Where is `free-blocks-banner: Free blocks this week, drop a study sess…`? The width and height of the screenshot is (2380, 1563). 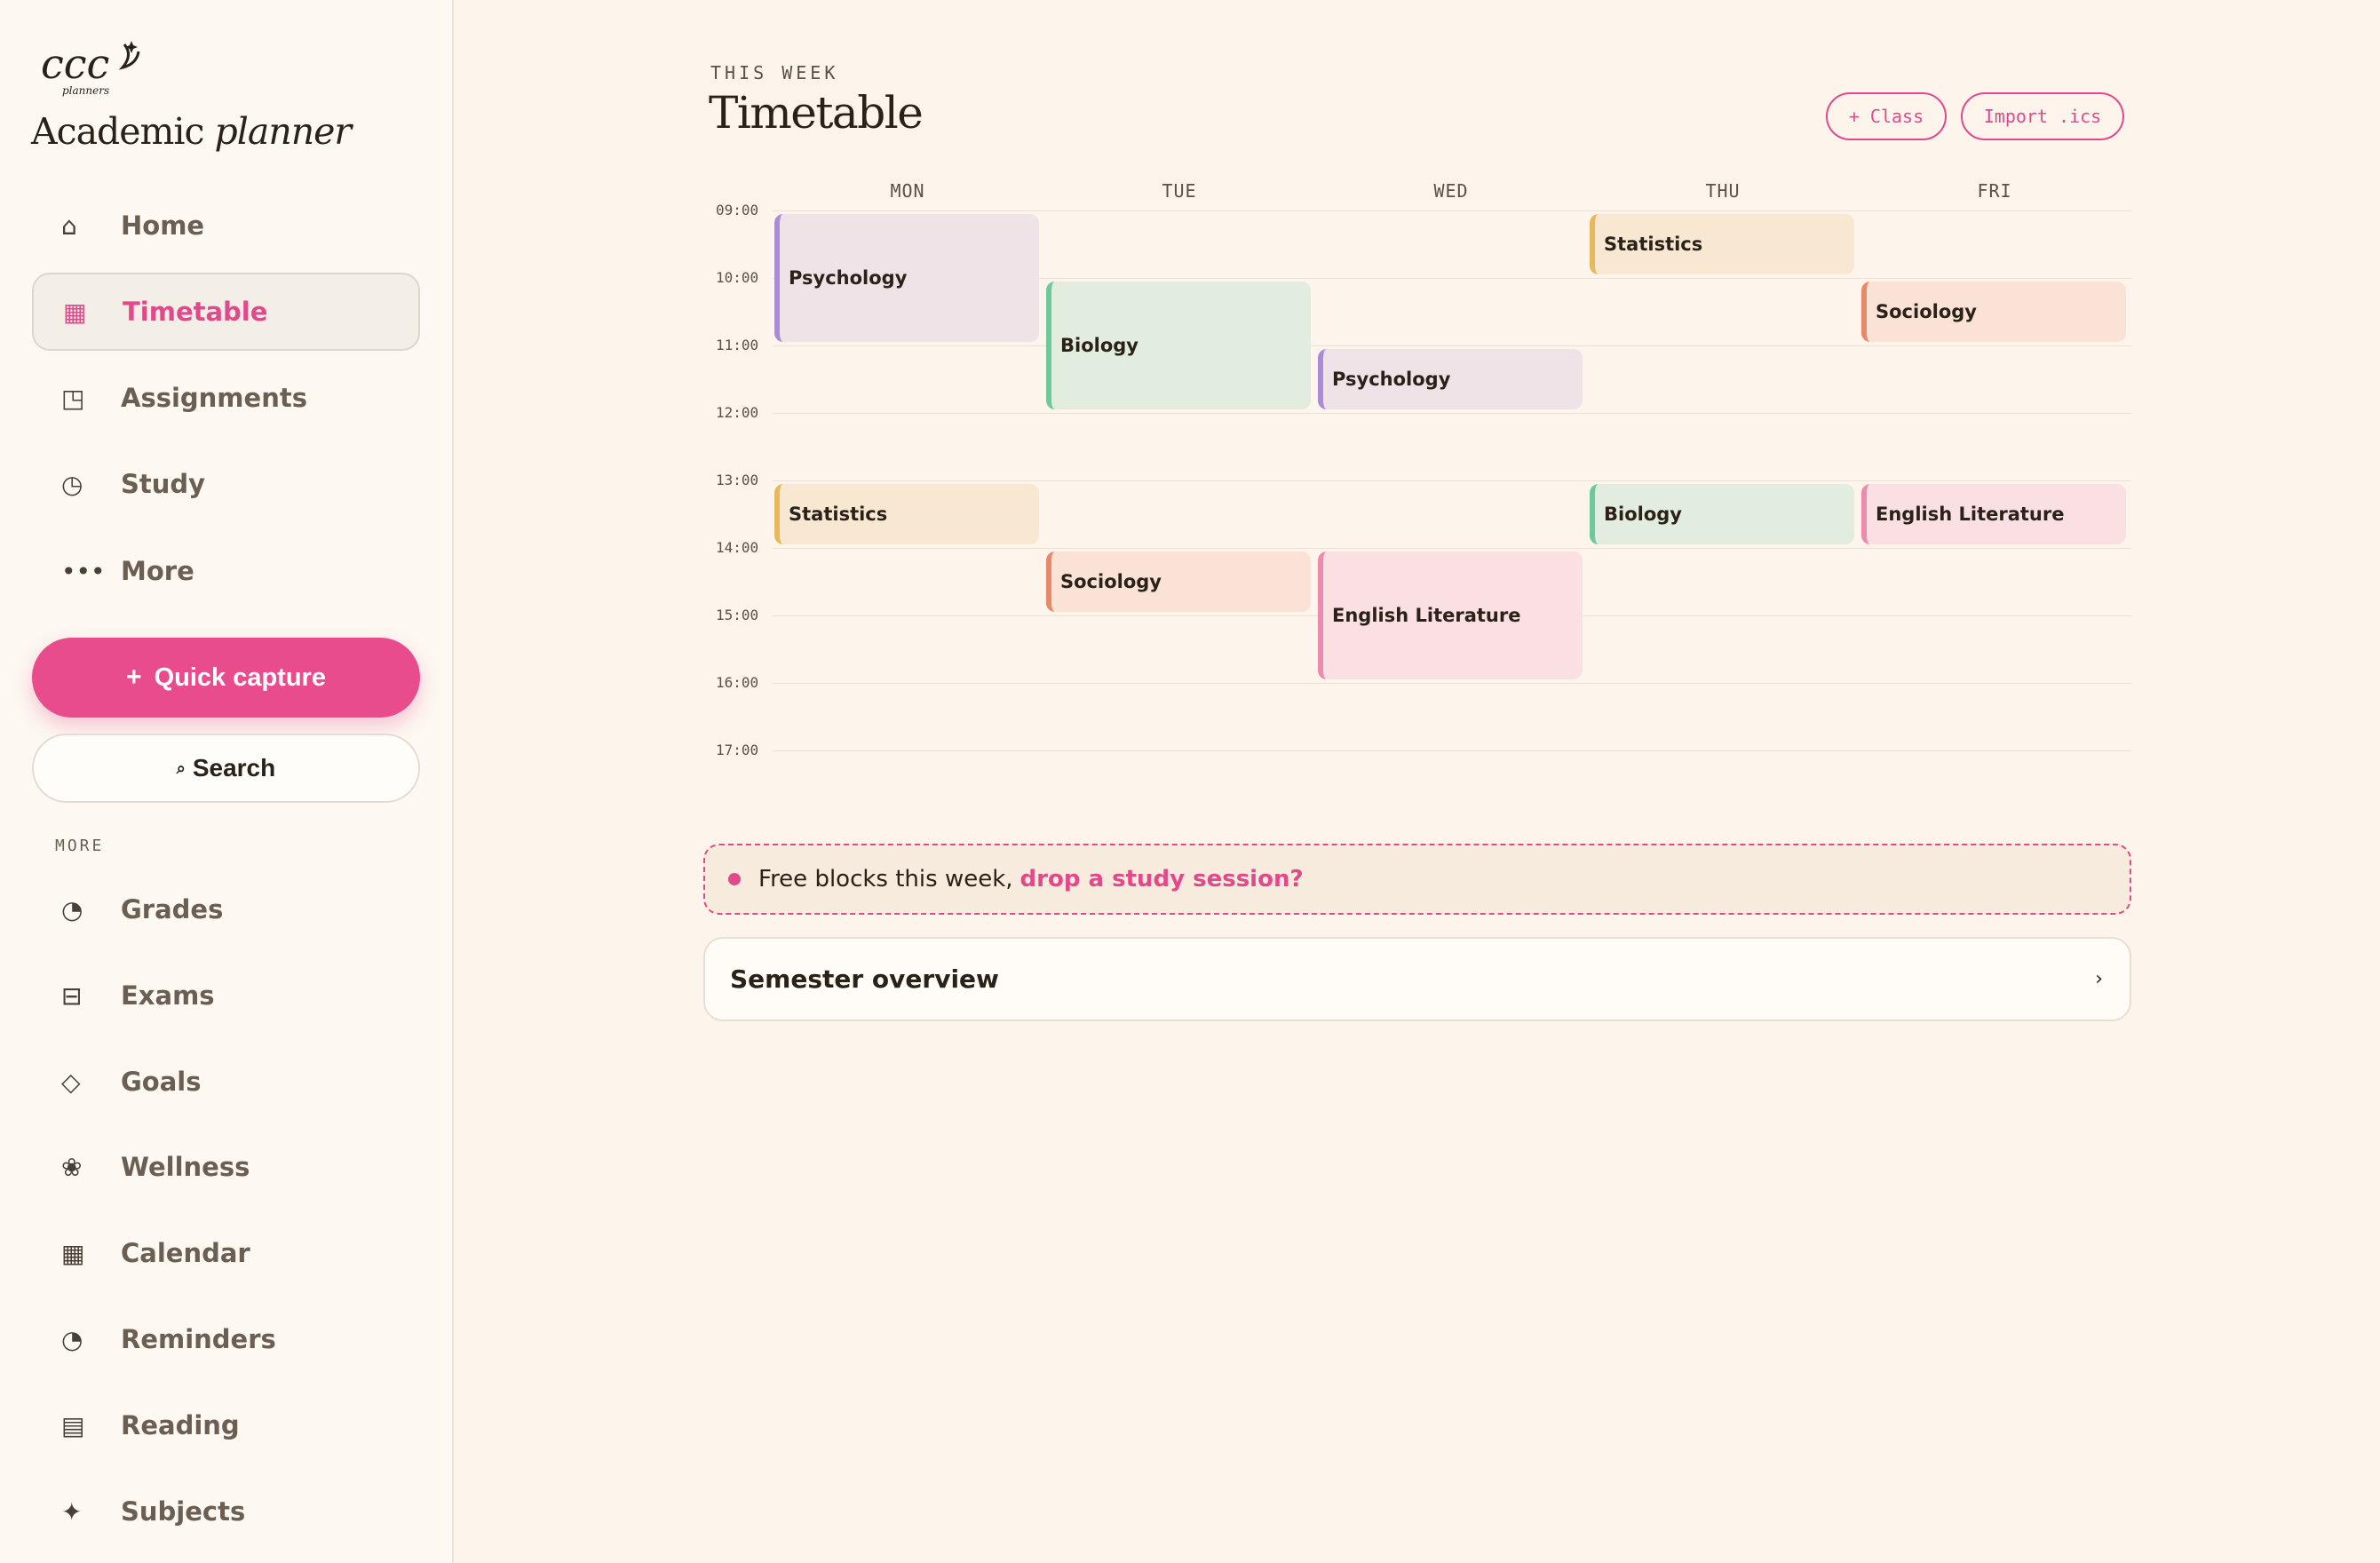
free-blocks-banner: Free blocks this week, drop a study sess… is located at coordinates (1417, 879).